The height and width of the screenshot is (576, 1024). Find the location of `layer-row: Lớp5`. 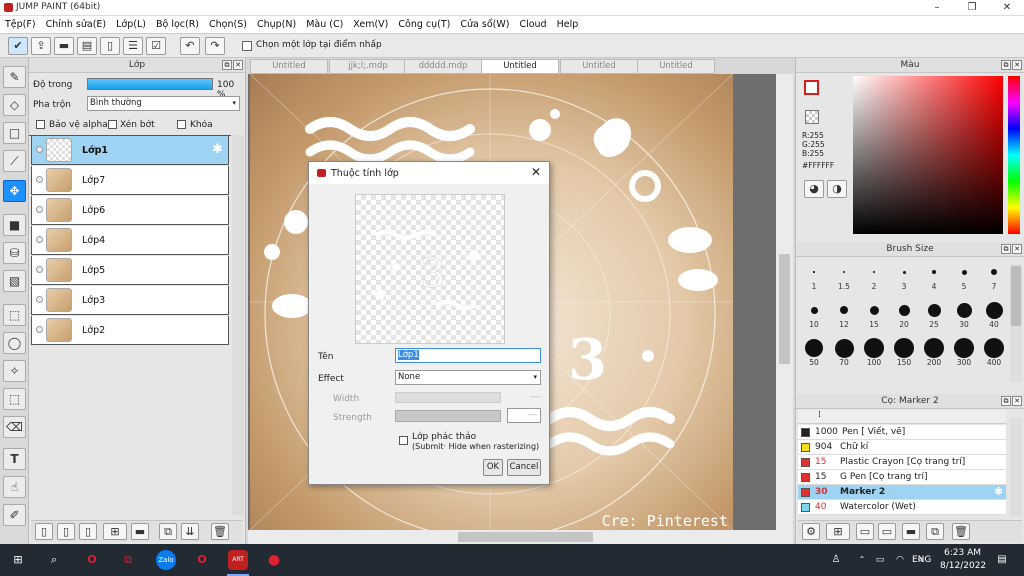

layer-row: Lớp5 is located at coordinates (130, 270).